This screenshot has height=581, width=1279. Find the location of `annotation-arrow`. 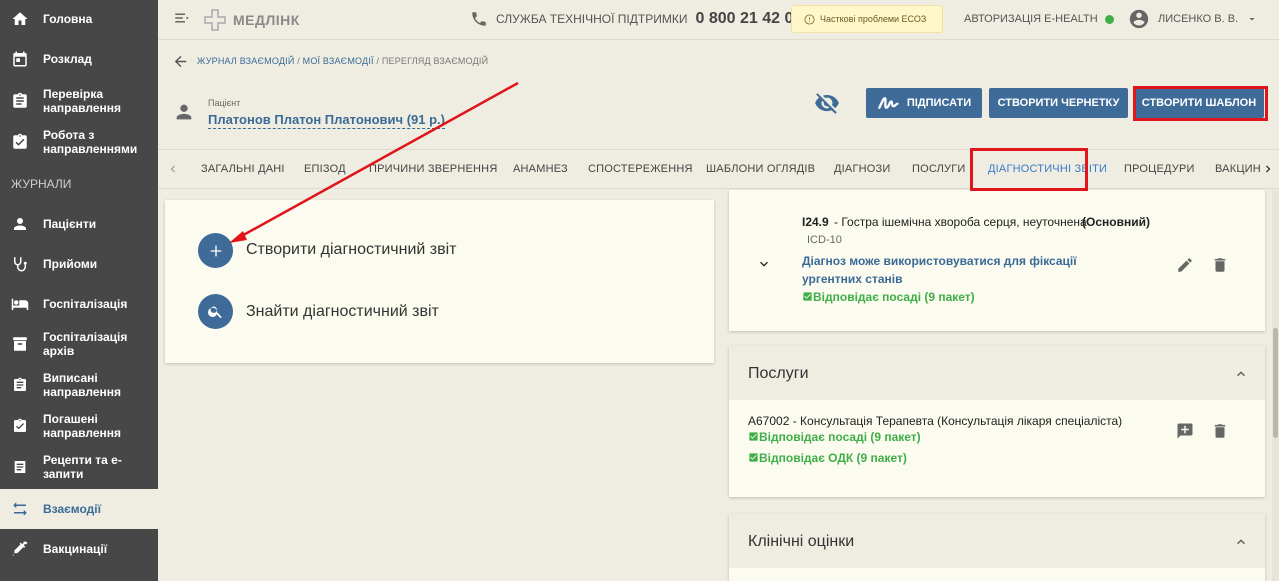

annotation-arrow is located at coordinates (374, 162).